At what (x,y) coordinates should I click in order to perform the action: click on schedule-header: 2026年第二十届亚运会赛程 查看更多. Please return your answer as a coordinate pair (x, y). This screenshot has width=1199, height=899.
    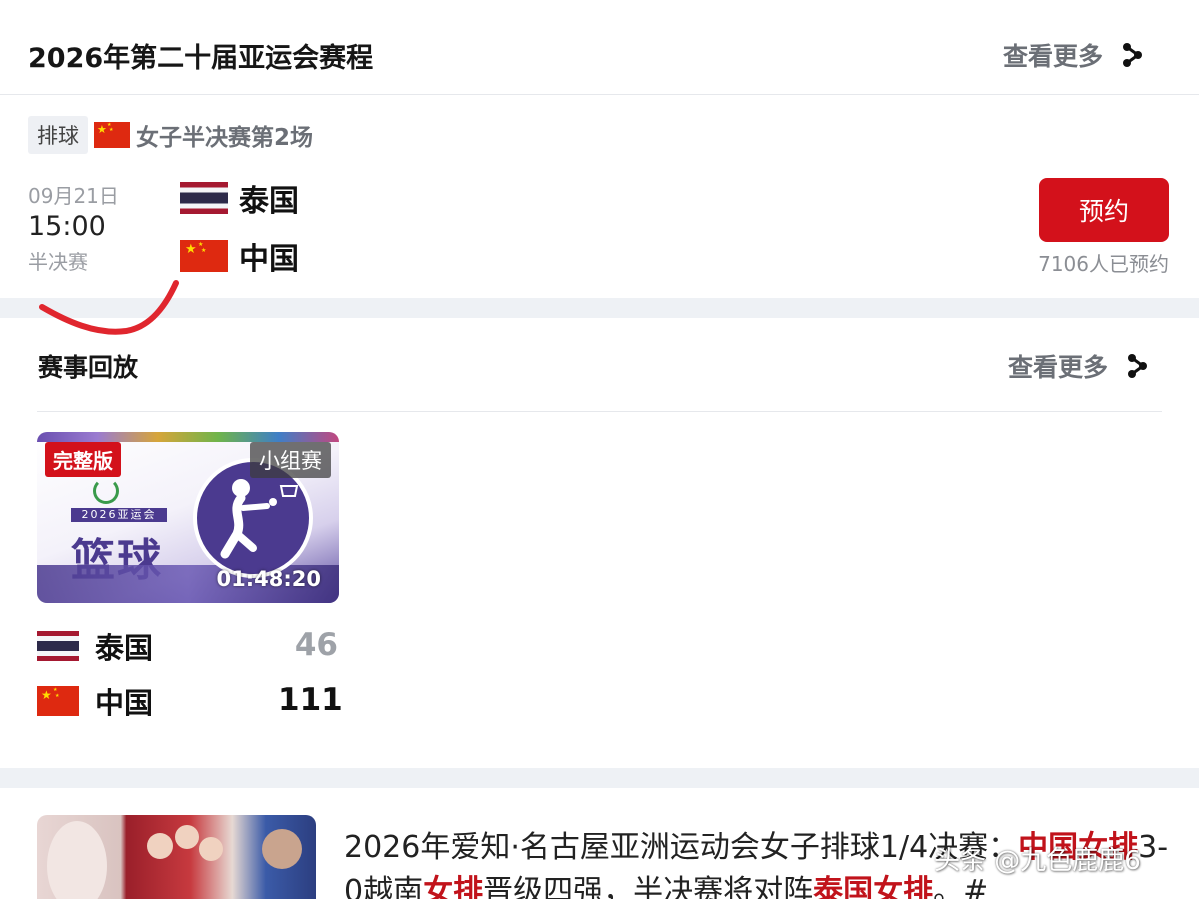
    Looking at the image, I should click on (599, 47).